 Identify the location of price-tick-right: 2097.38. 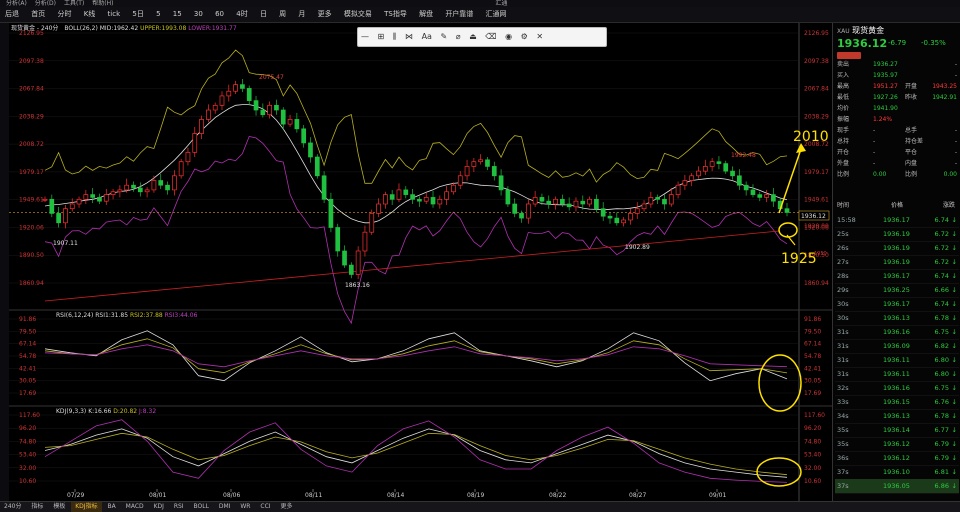
(816, 61).